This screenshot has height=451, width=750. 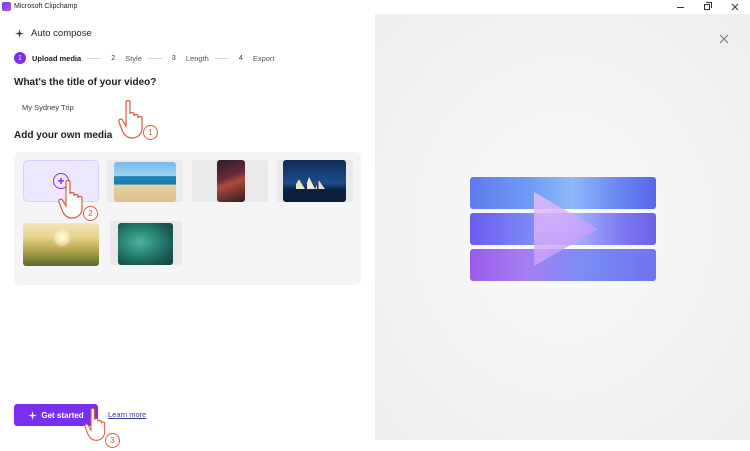 What do you see at coordinates (57, 58) in the screenshot?
I see `step-label: Upload media` at bounding box center [57, 58].